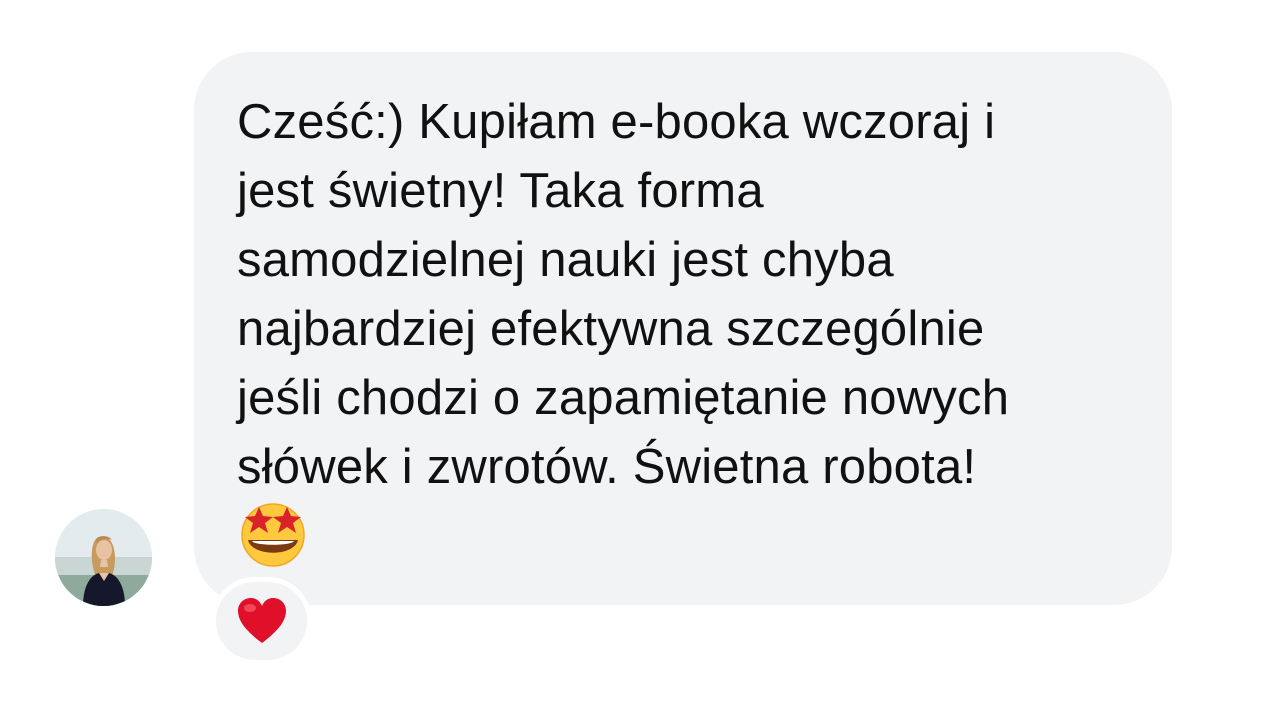 Image resolution: width=1280 pixels, height=720 pixels. I want to click on avatar-photo, so click(103, 557).